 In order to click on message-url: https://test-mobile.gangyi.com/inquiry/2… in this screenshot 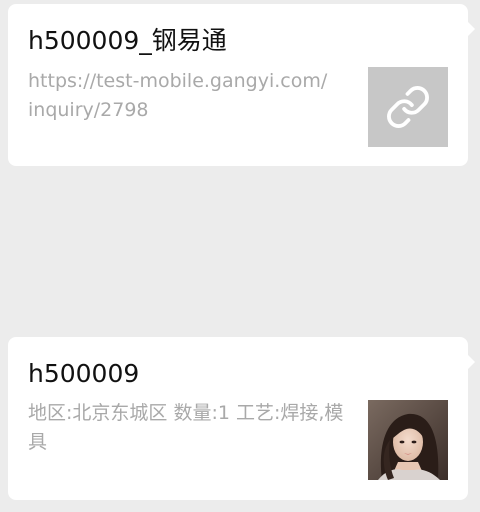, I will do `click(178, 95)`.